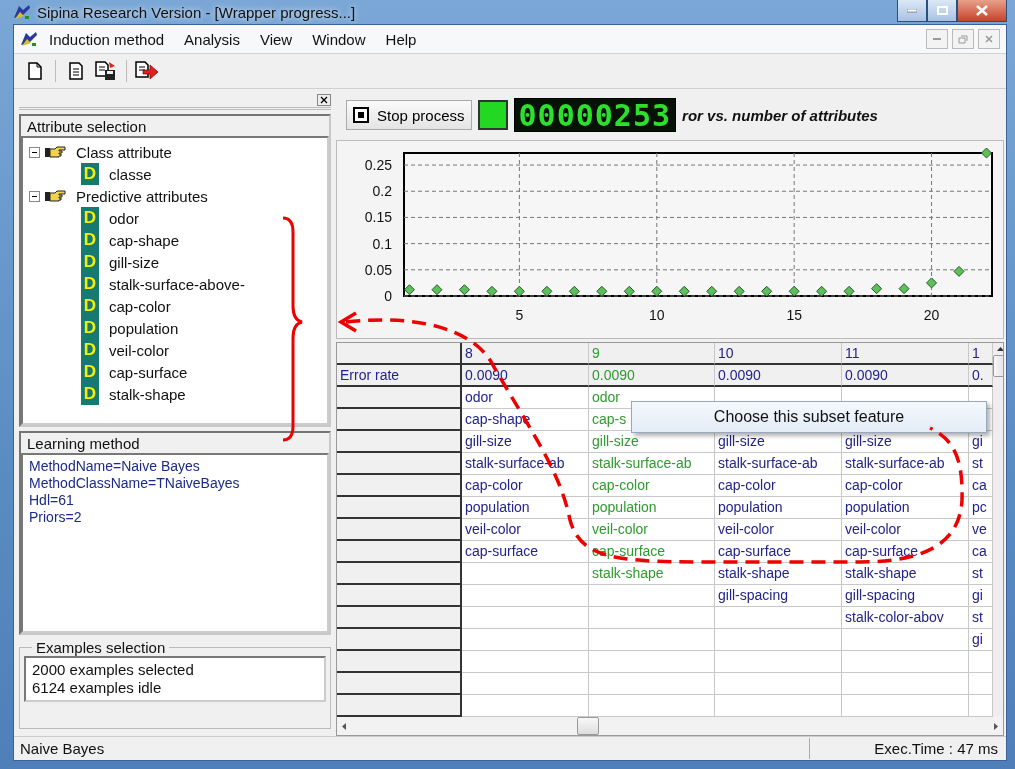 The image size is (1015, 769). I want to click on menu-item: Window, so click(339, 39).